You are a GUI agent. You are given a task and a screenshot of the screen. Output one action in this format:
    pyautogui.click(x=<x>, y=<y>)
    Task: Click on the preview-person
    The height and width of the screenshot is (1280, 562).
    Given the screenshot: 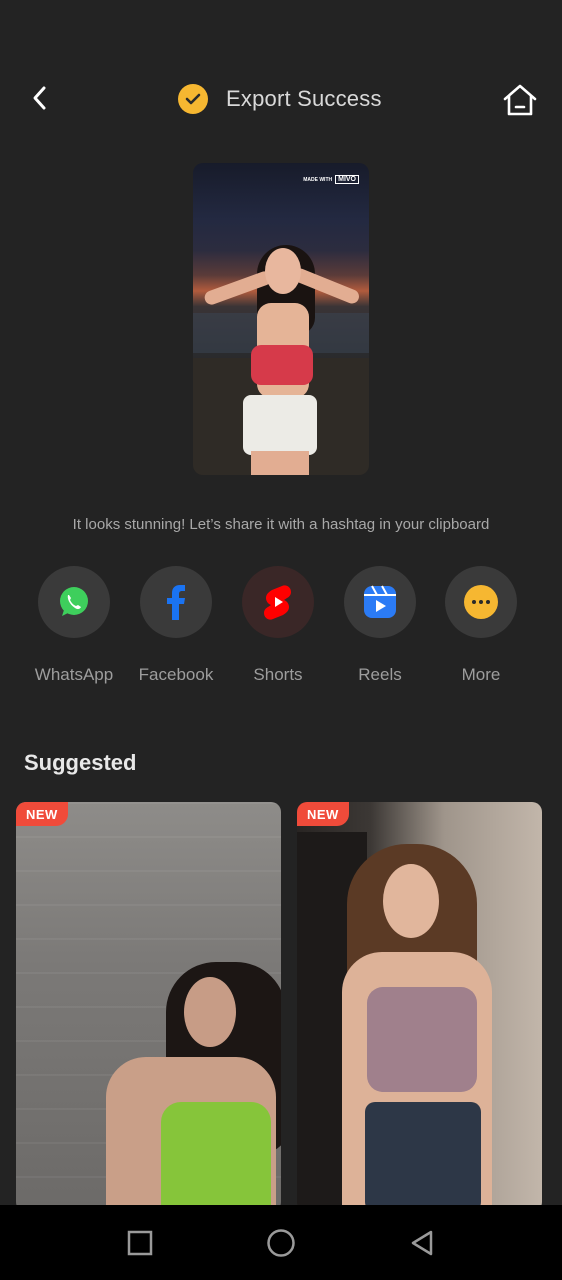 What is the action you would take?
    pyautogui.click(x=283, y=271)
    